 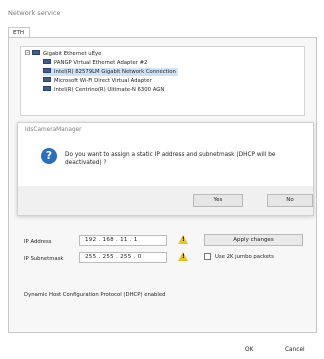 I want to click on tree-root-label: Gigabit Ethernet uEye, so click(x=72, y=54).